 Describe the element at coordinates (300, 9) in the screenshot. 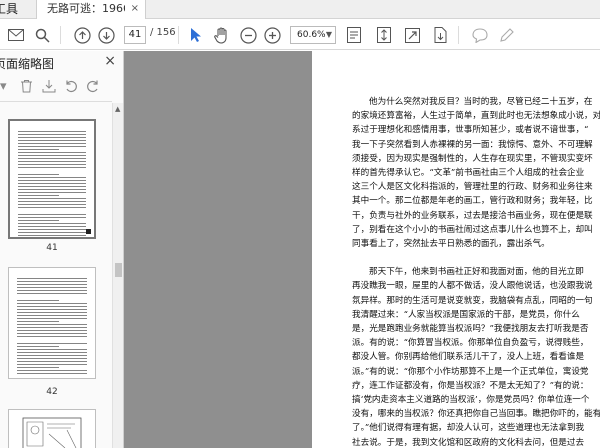

I see `tab-strip: 工具 无路可逃：1966—... ×` at that location.